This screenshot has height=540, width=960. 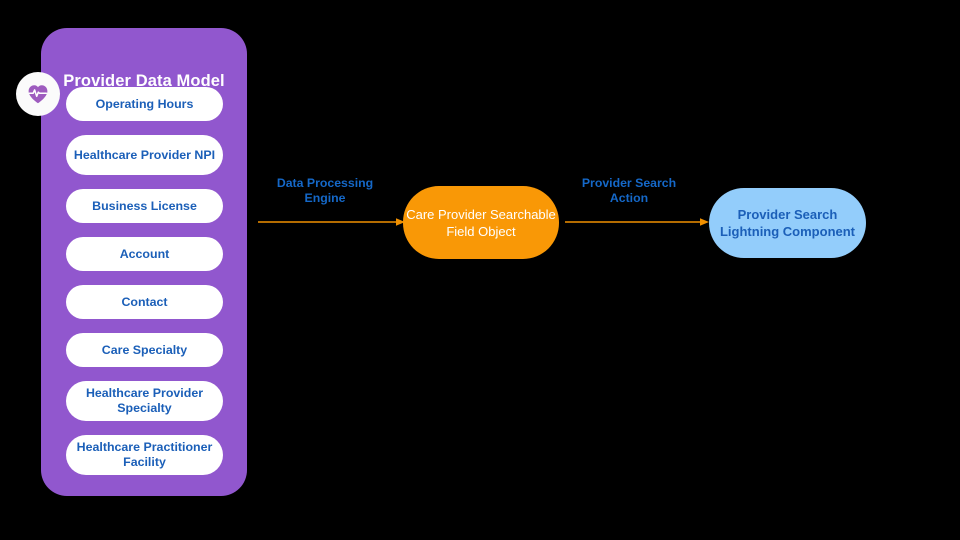 What do you see at coordinates (38, 94) in the screenshot?
I see `heart-pulse-icon` at bounding box center [38, 94].